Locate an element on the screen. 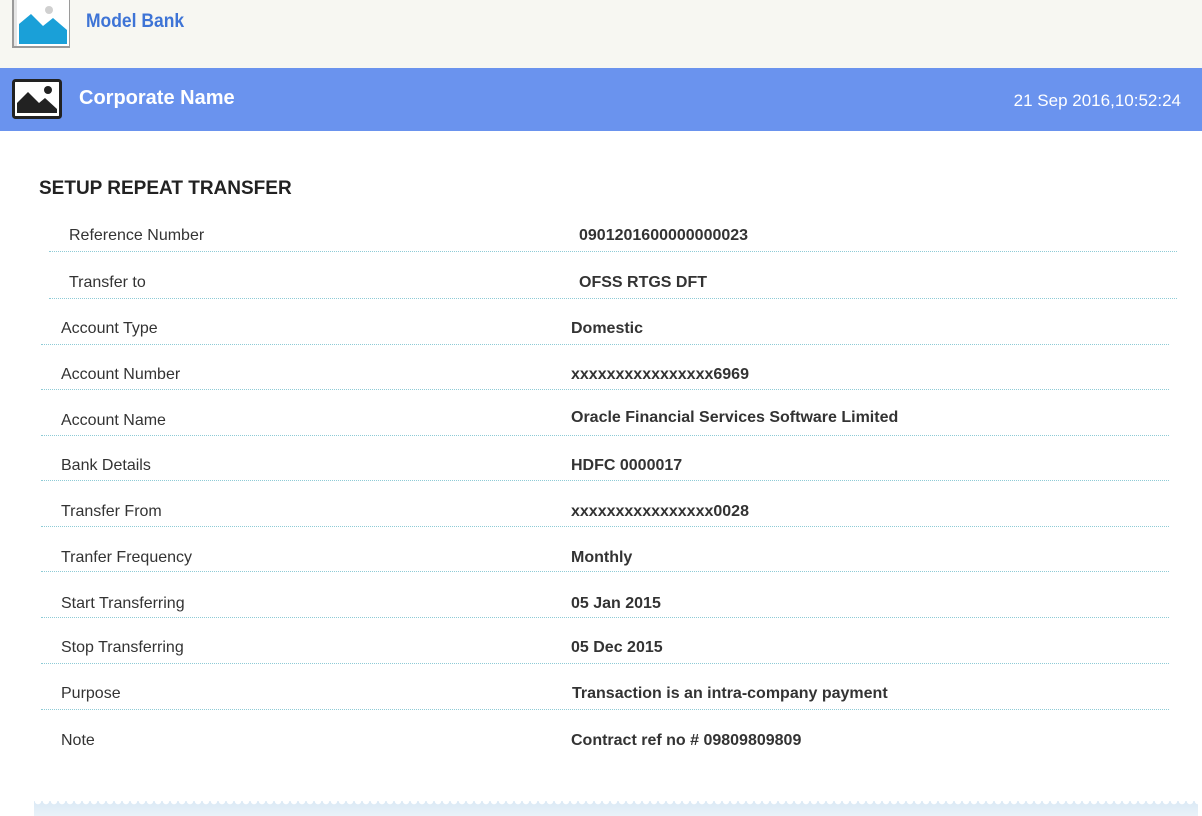  detail-row-stop-transferring: Stop Transferring 05 Dec 2015 is located at coordinates (605, 640).